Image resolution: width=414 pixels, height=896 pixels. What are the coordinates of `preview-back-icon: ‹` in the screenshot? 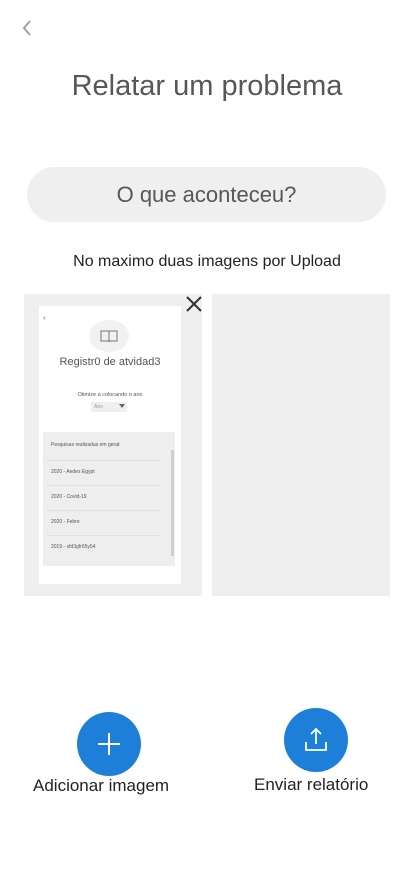 It's located at (44, 317).